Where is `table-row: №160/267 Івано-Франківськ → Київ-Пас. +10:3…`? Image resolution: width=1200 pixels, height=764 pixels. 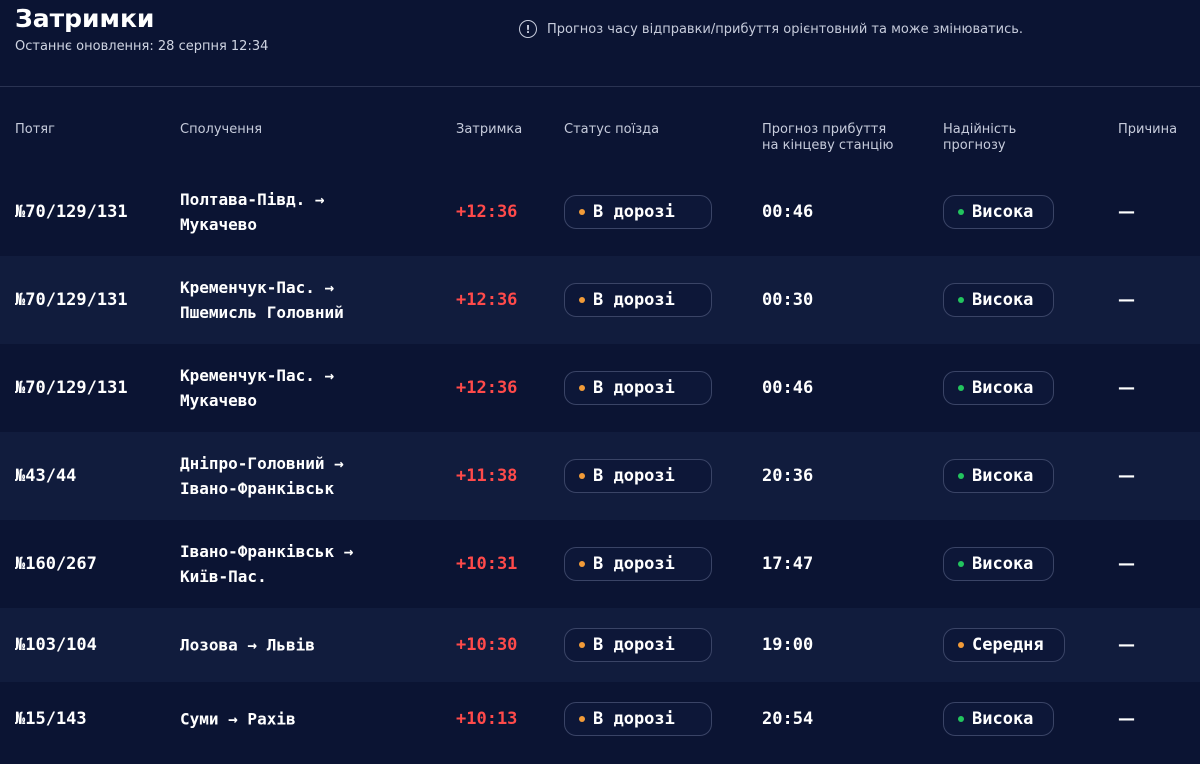 table-row: №160/267 Івано-Франківськ → Київ-Пас. +10:3… is located at coordinates (600, 564).